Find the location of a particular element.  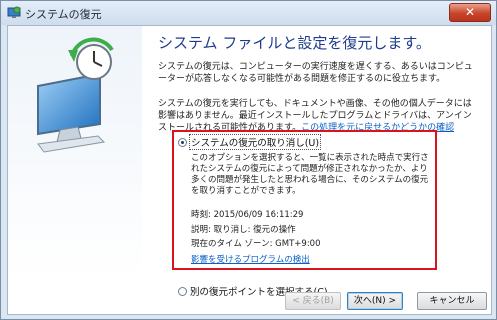

page-heading: システム ファイルと設定を復元します。 is located at coordinates (294, 43).